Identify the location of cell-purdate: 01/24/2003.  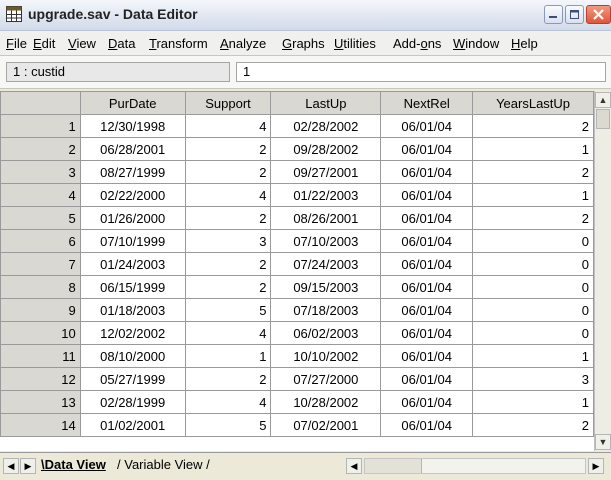
(132, 264).